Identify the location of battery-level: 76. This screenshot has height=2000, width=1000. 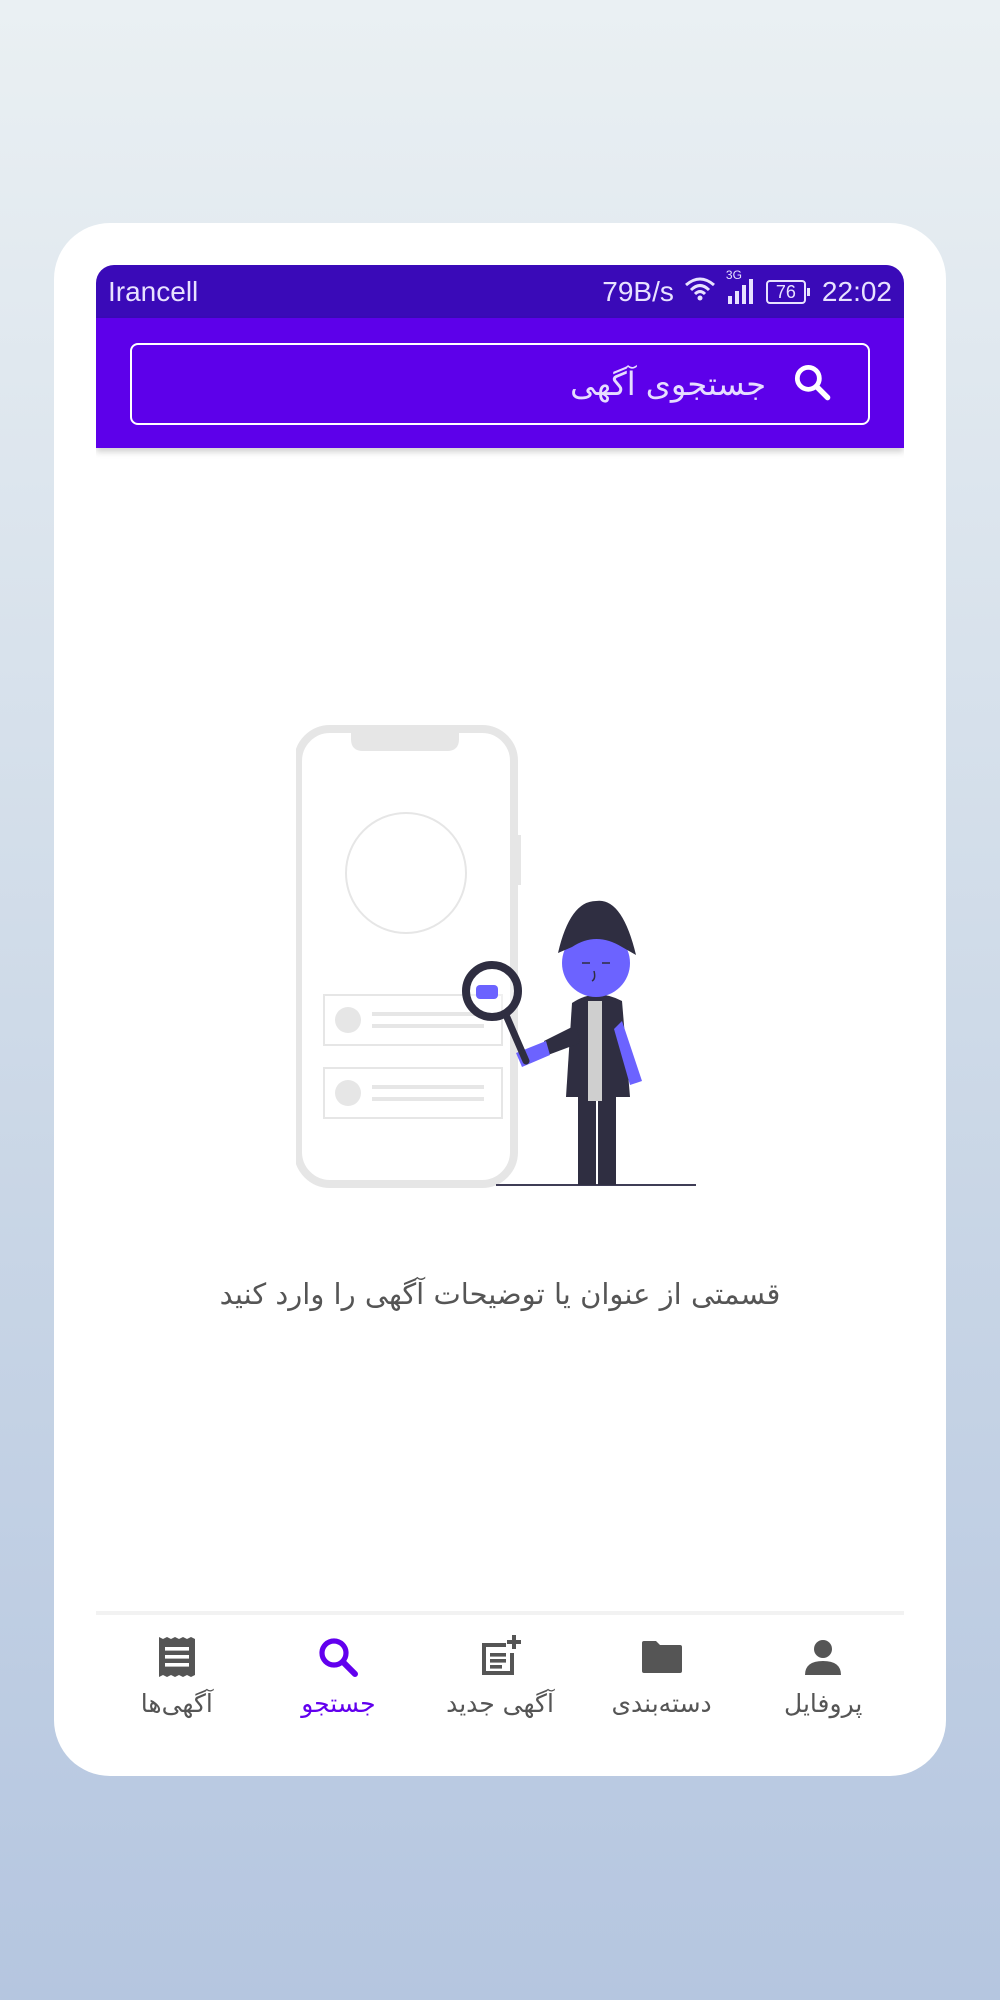
(785, 291).